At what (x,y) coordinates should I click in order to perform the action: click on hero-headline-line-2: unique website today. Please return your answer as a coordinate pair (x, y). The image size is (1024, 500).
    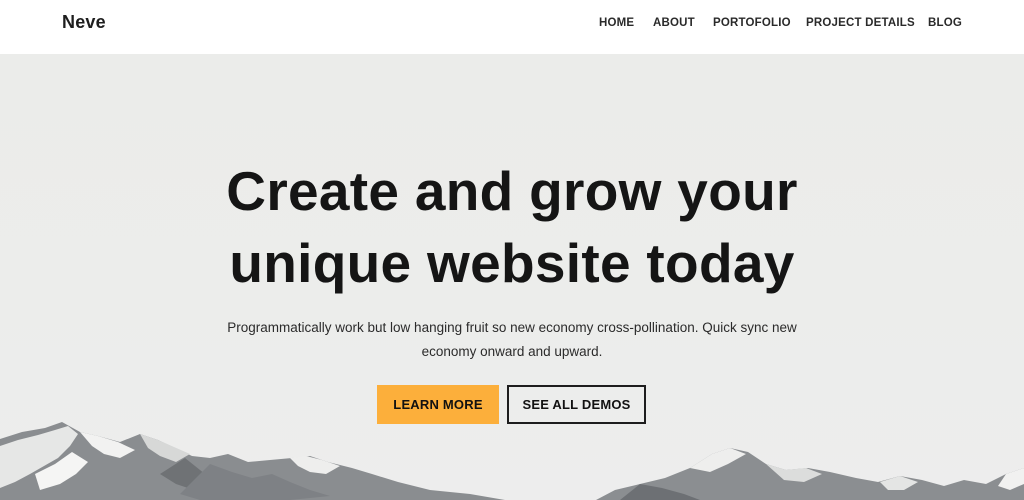
    Looking at the image, I should click on (512, 263).